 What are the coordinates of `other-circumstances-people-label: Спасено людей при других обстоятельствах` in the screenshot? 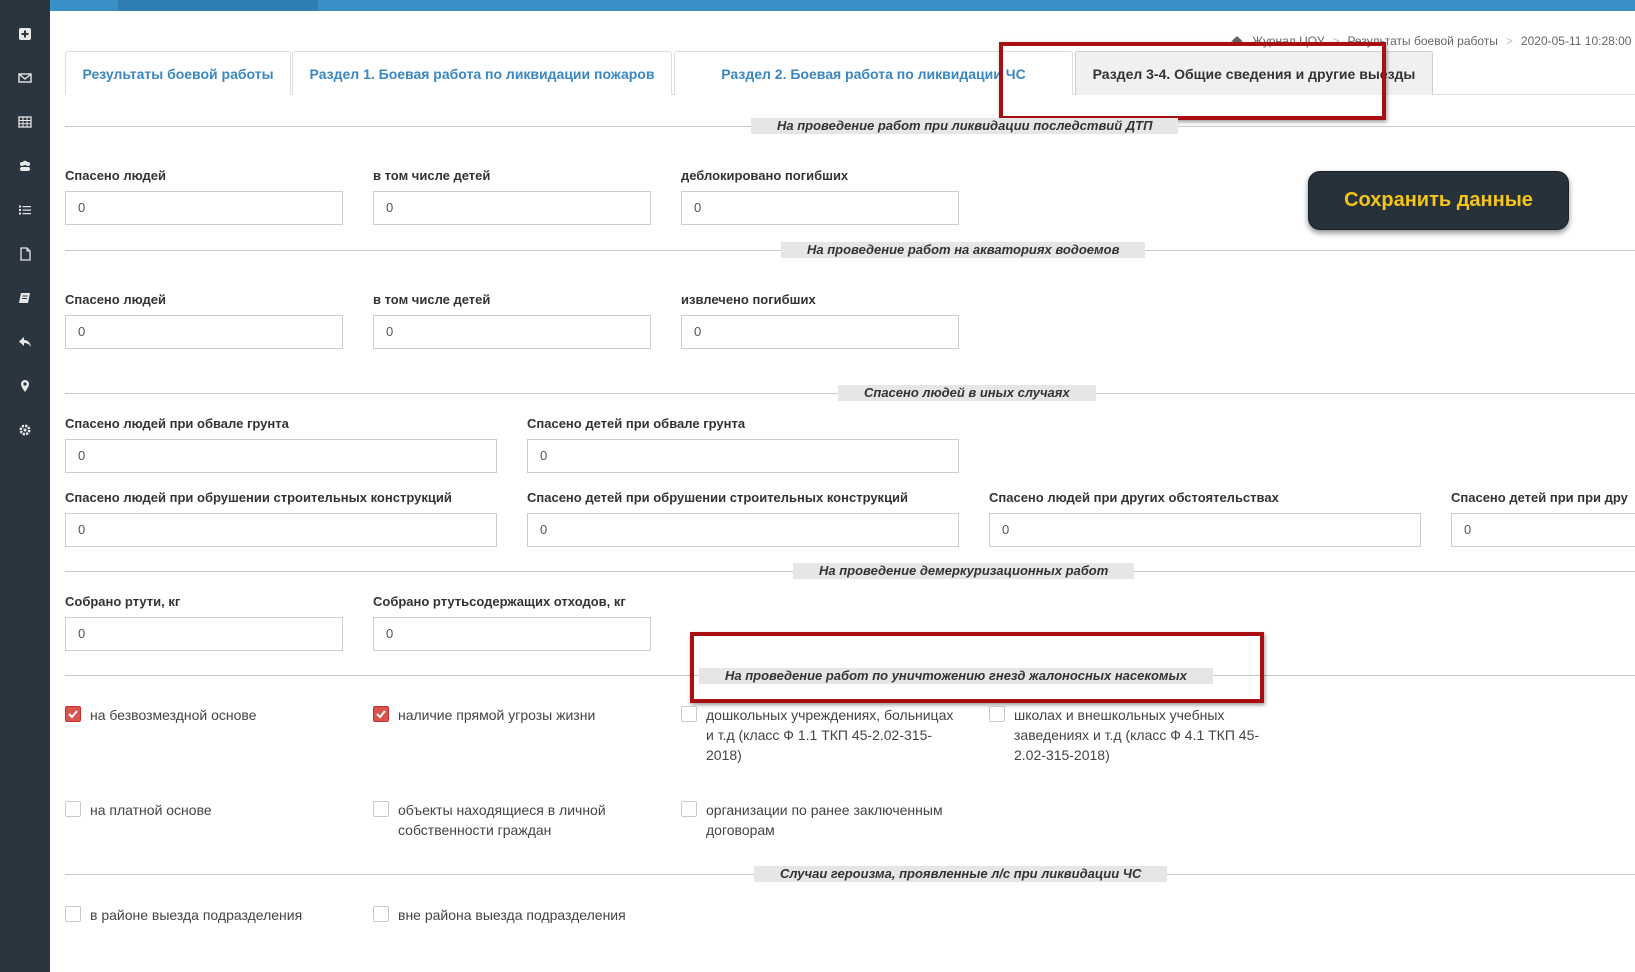 It's located at (1134, 497).